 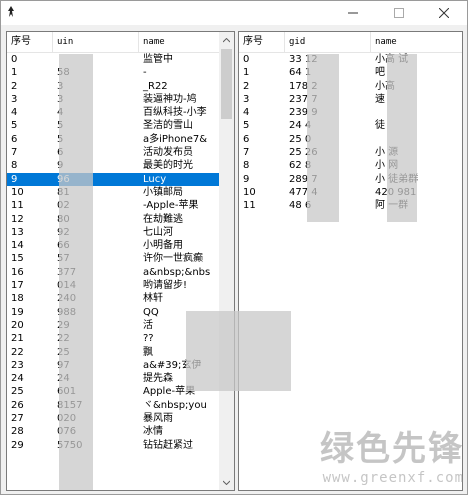 I want to click on close-button, so click(x=444, y=13).